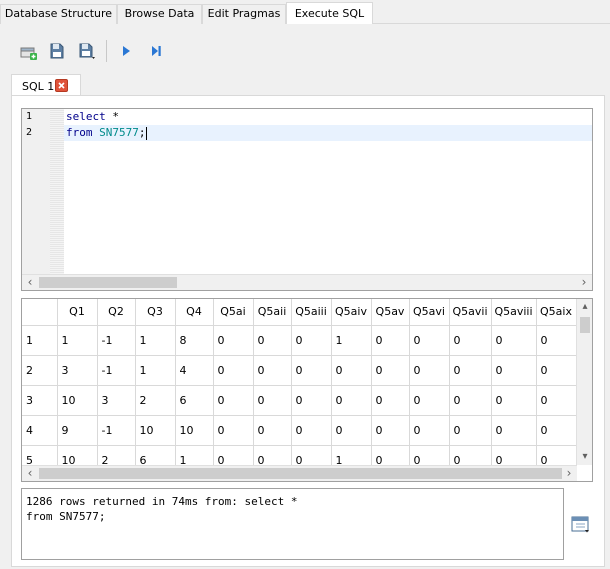  Describe the element at coordinates (584, 307) in the screenshot. I see `scroll-up-icon: ▴` at that location.